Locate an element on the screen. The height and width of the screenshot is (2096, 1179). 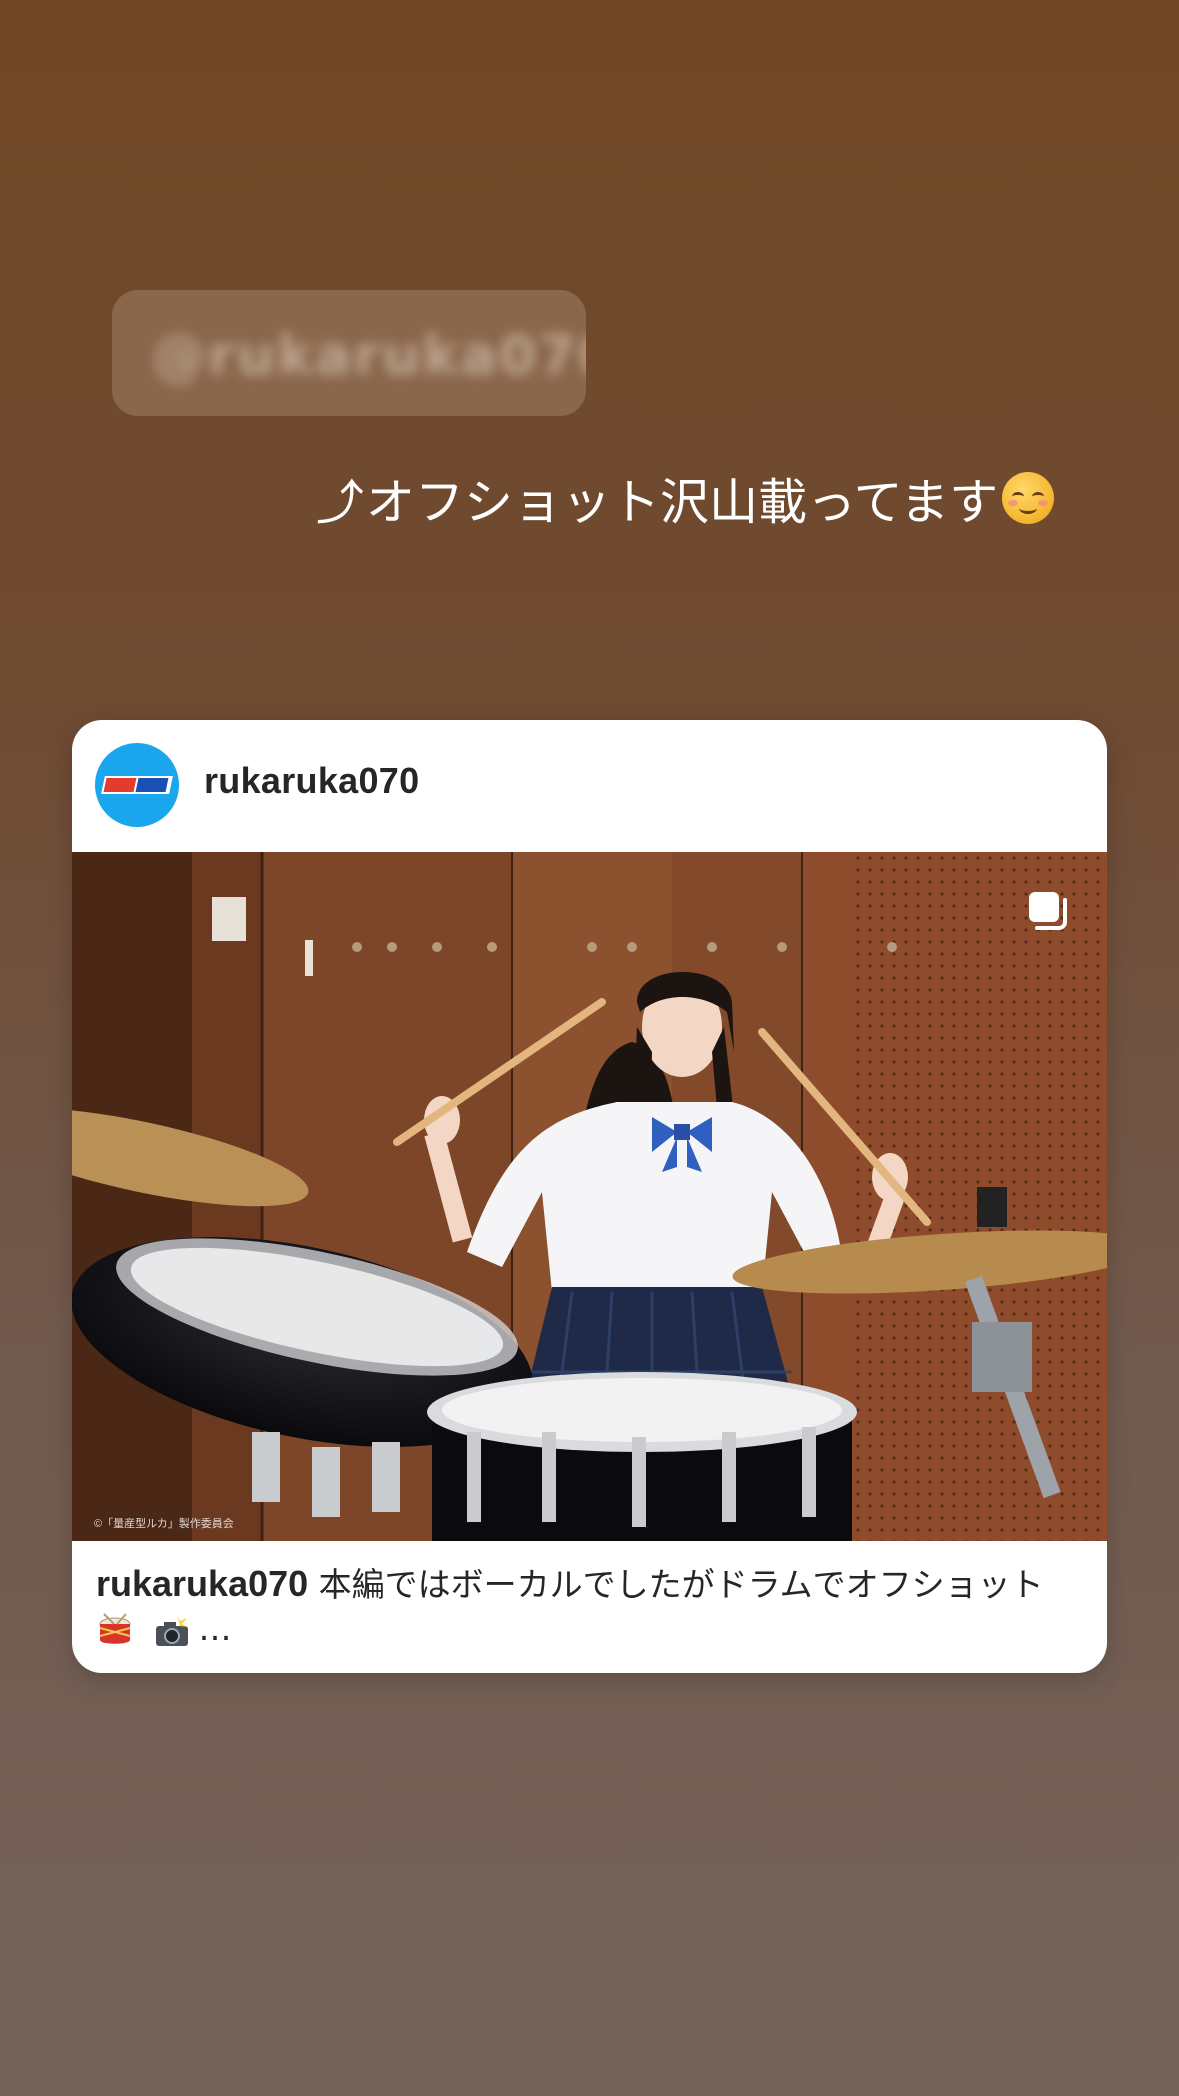
drum-emoji-icon is located at coordinates (115, 1628).